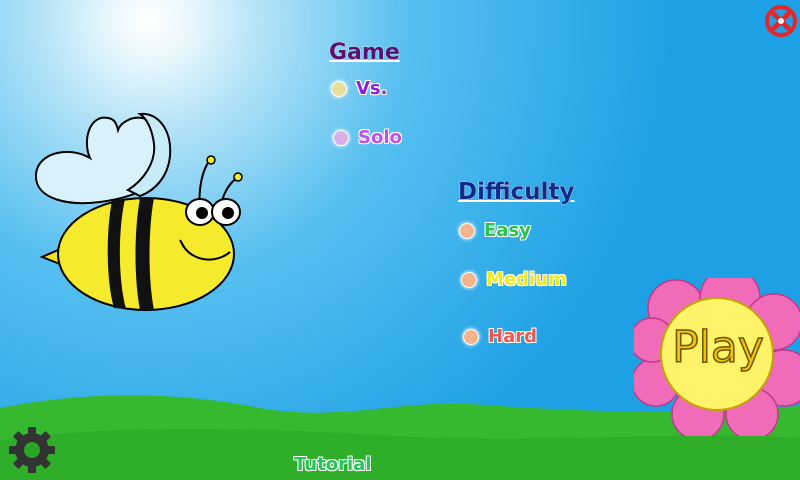 Image resolution: width=800 pixels, height=480 pixels. I want to click on tutorial-link: Tutorial, so click(332, 464).